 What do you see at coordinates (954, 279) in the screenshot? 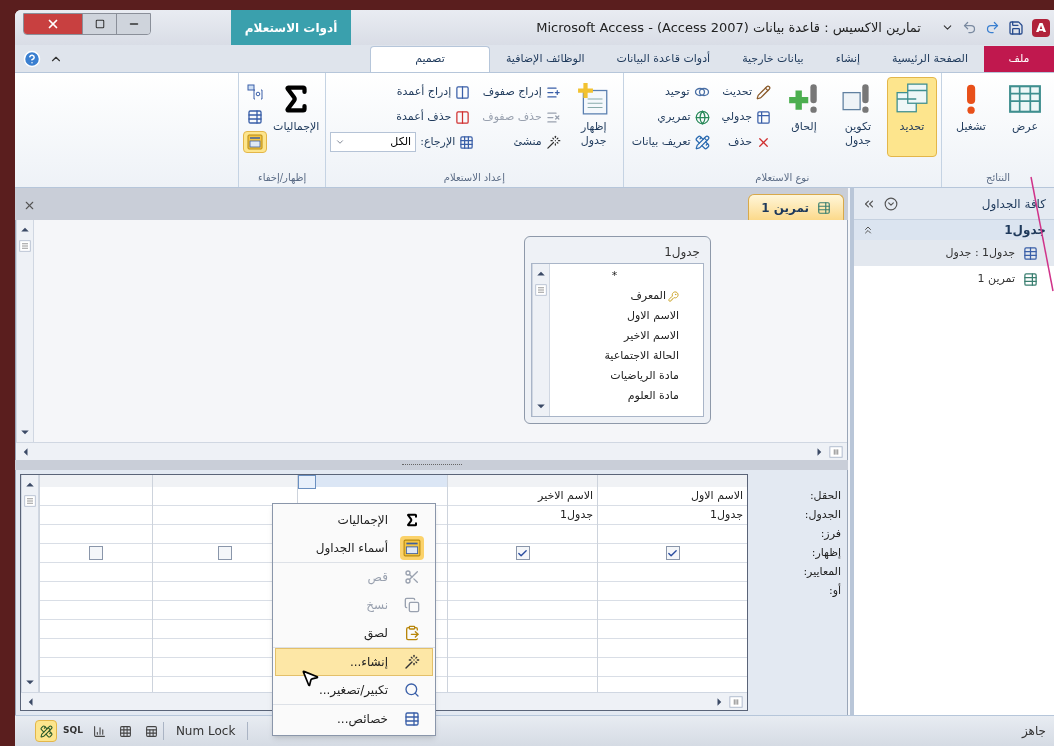
I see `nav-item: تمرين 1` at bounding box center [954, 279].